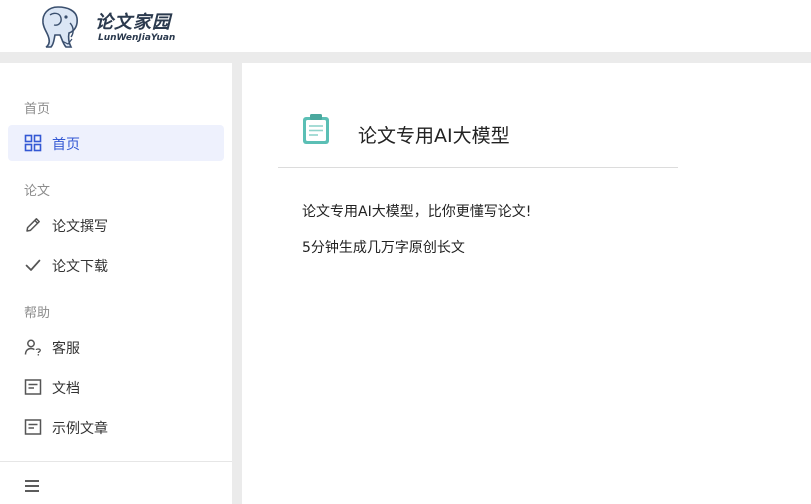 This screenshot has width=811, height=504. I want to click on grid-icon, so click(33, 143).